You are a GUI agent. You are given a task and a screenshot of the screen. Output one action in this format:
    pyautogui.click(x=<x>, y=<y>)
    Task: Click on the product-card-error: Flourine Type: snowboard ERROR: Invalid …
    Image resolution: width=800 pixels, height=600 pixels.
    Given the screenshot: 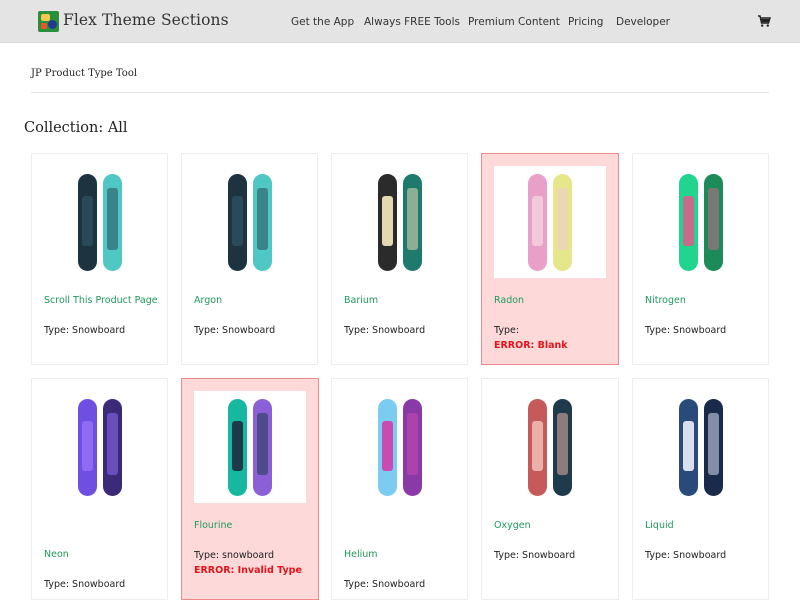 What is the action you would take?
    pyautogui.click(x=250, y=489)
    